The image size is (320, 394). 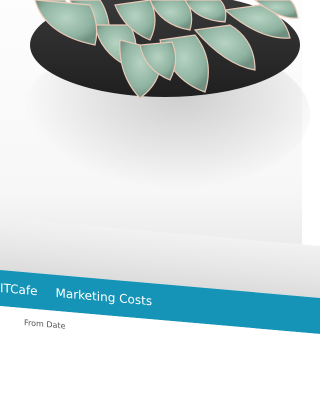 I want to click on nav-link-marketing-costs: Marketing Costs, so click(x=104, y=297).